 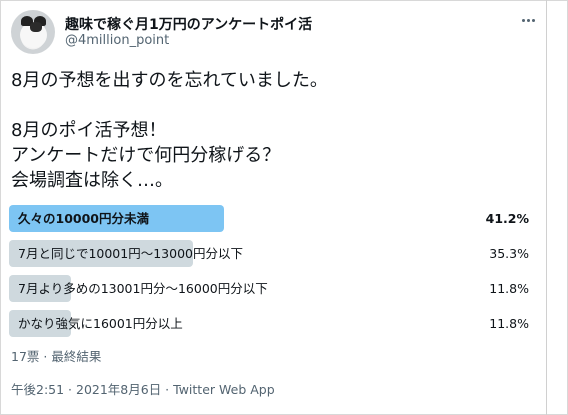 I want to click on tweet-header: 趣味で稼ぐ月1万円のアンケートポイ活 @4million_point, so click(x=276, y=33).